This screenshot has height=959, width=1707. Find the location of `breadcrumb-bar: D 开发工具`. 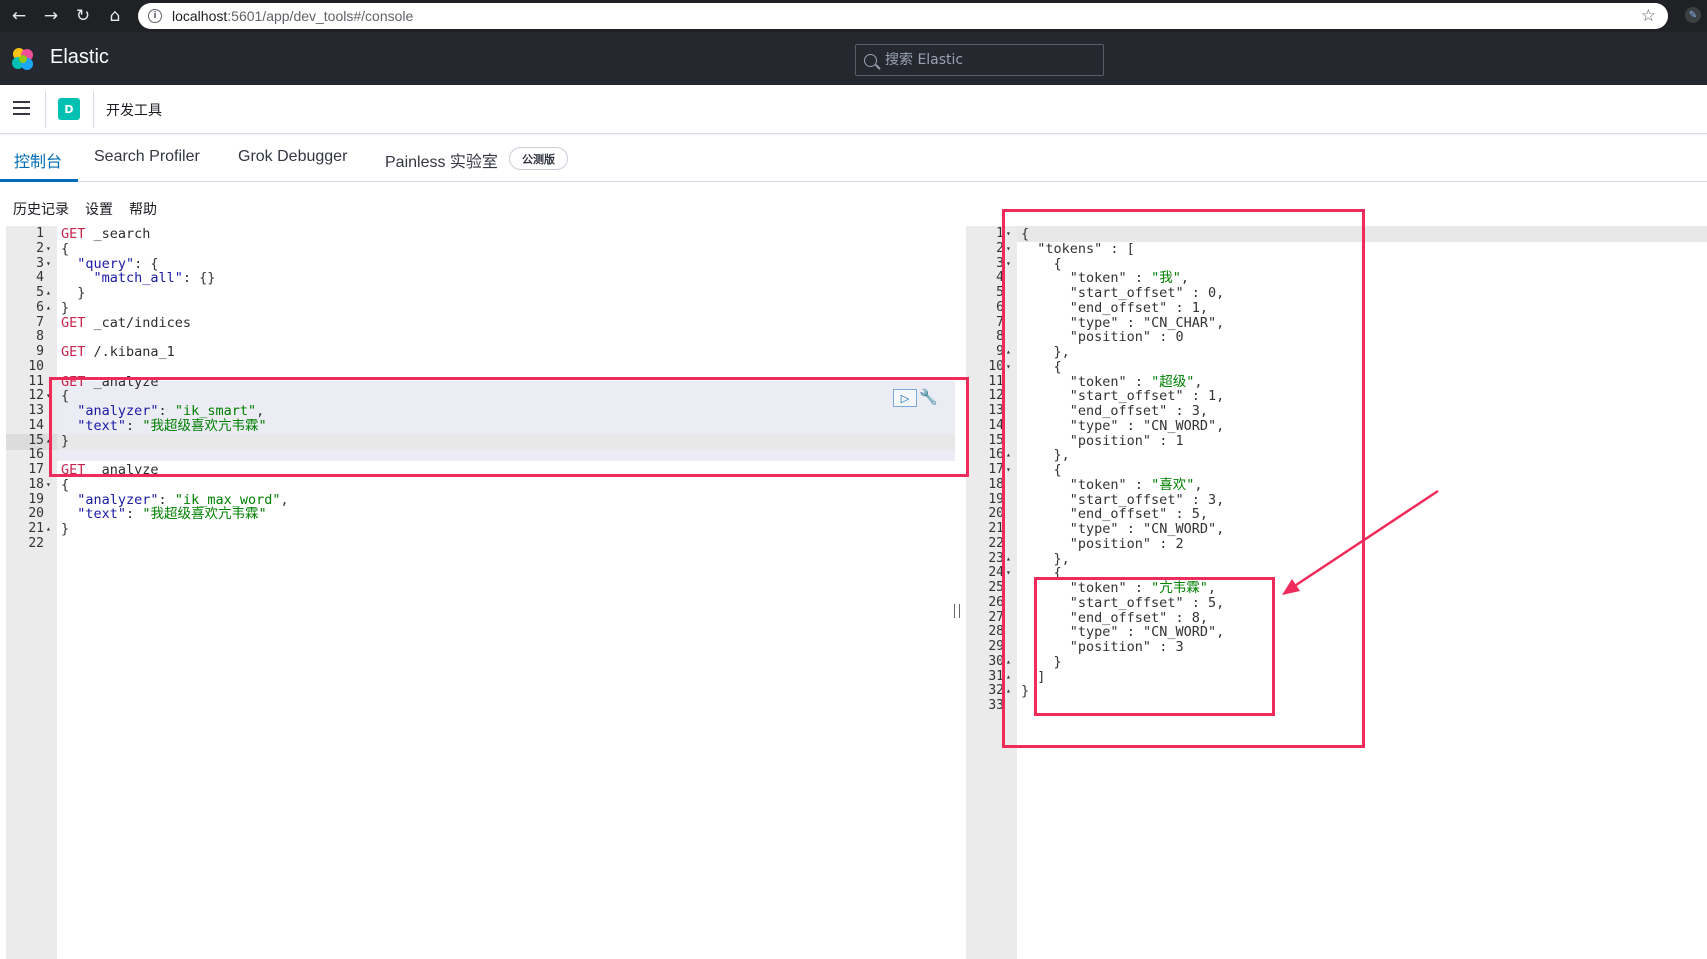

breadcrumb-bar: D 开发工具 is located at coordinates (853, 109).